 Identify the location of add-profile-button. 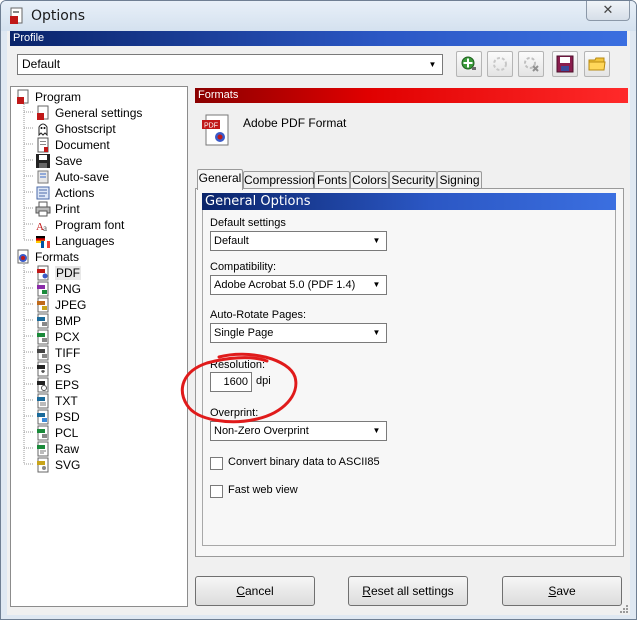
(469, 64).